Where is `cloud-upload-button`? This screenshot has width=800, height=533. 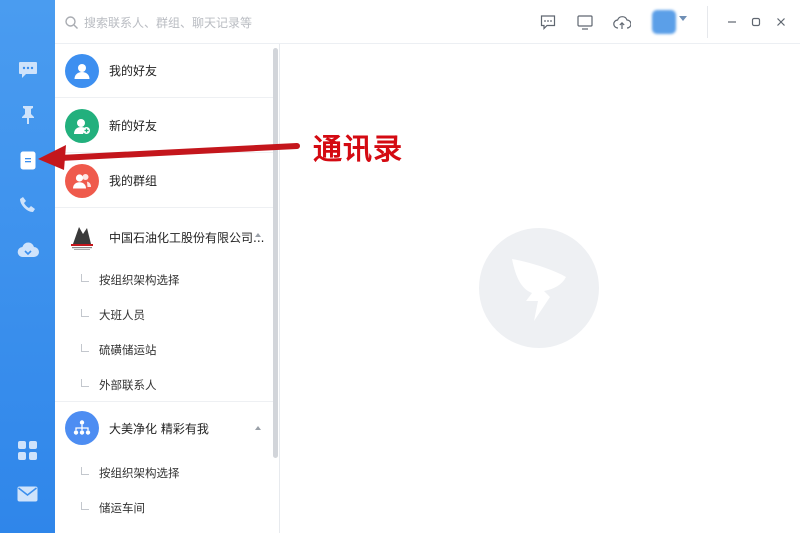 cloud-upload-button is located at coordinates (622, 22).